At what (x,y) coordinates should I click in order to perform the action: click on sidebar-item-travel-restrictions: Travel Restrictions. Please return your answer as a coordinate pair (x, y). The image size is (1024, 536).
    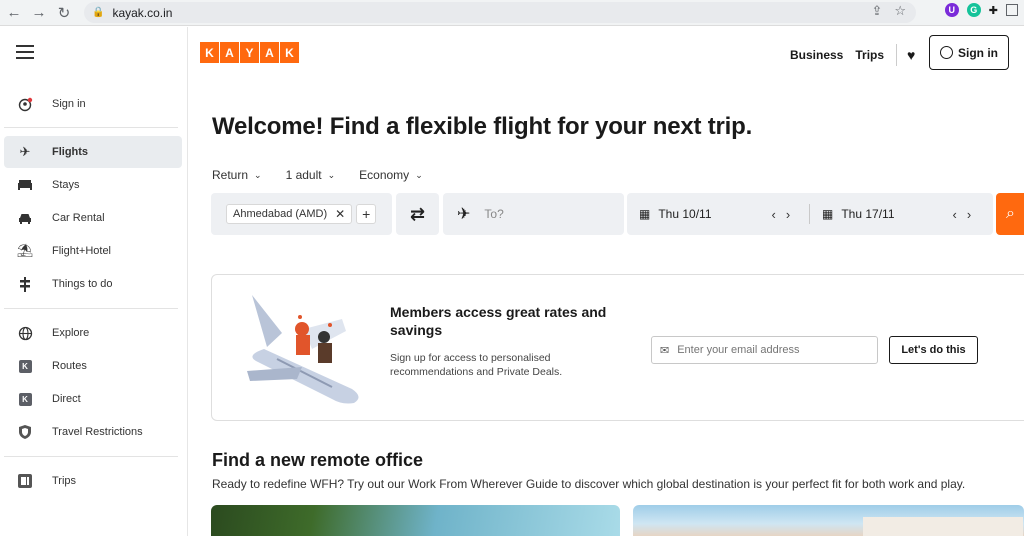
    Looking at the image, I should click on (93, 432).